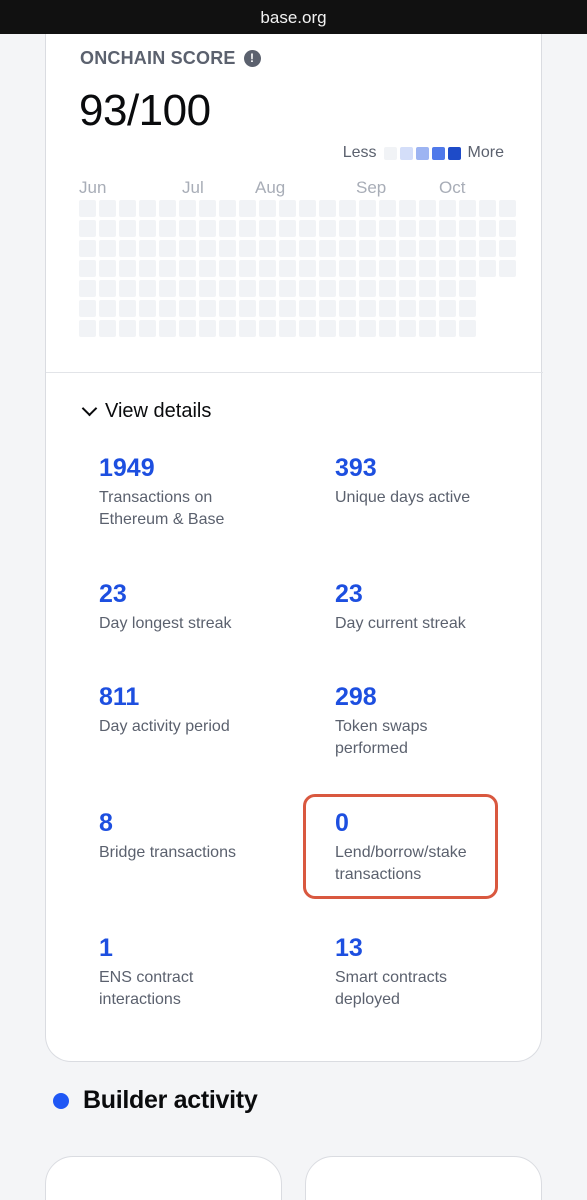 The image size is (587, 1200). What do you see at coordinates (170, 1100) in the screenshot?
I see `builder-activity-title: Builder activity` at bounding box center [170, 1100].